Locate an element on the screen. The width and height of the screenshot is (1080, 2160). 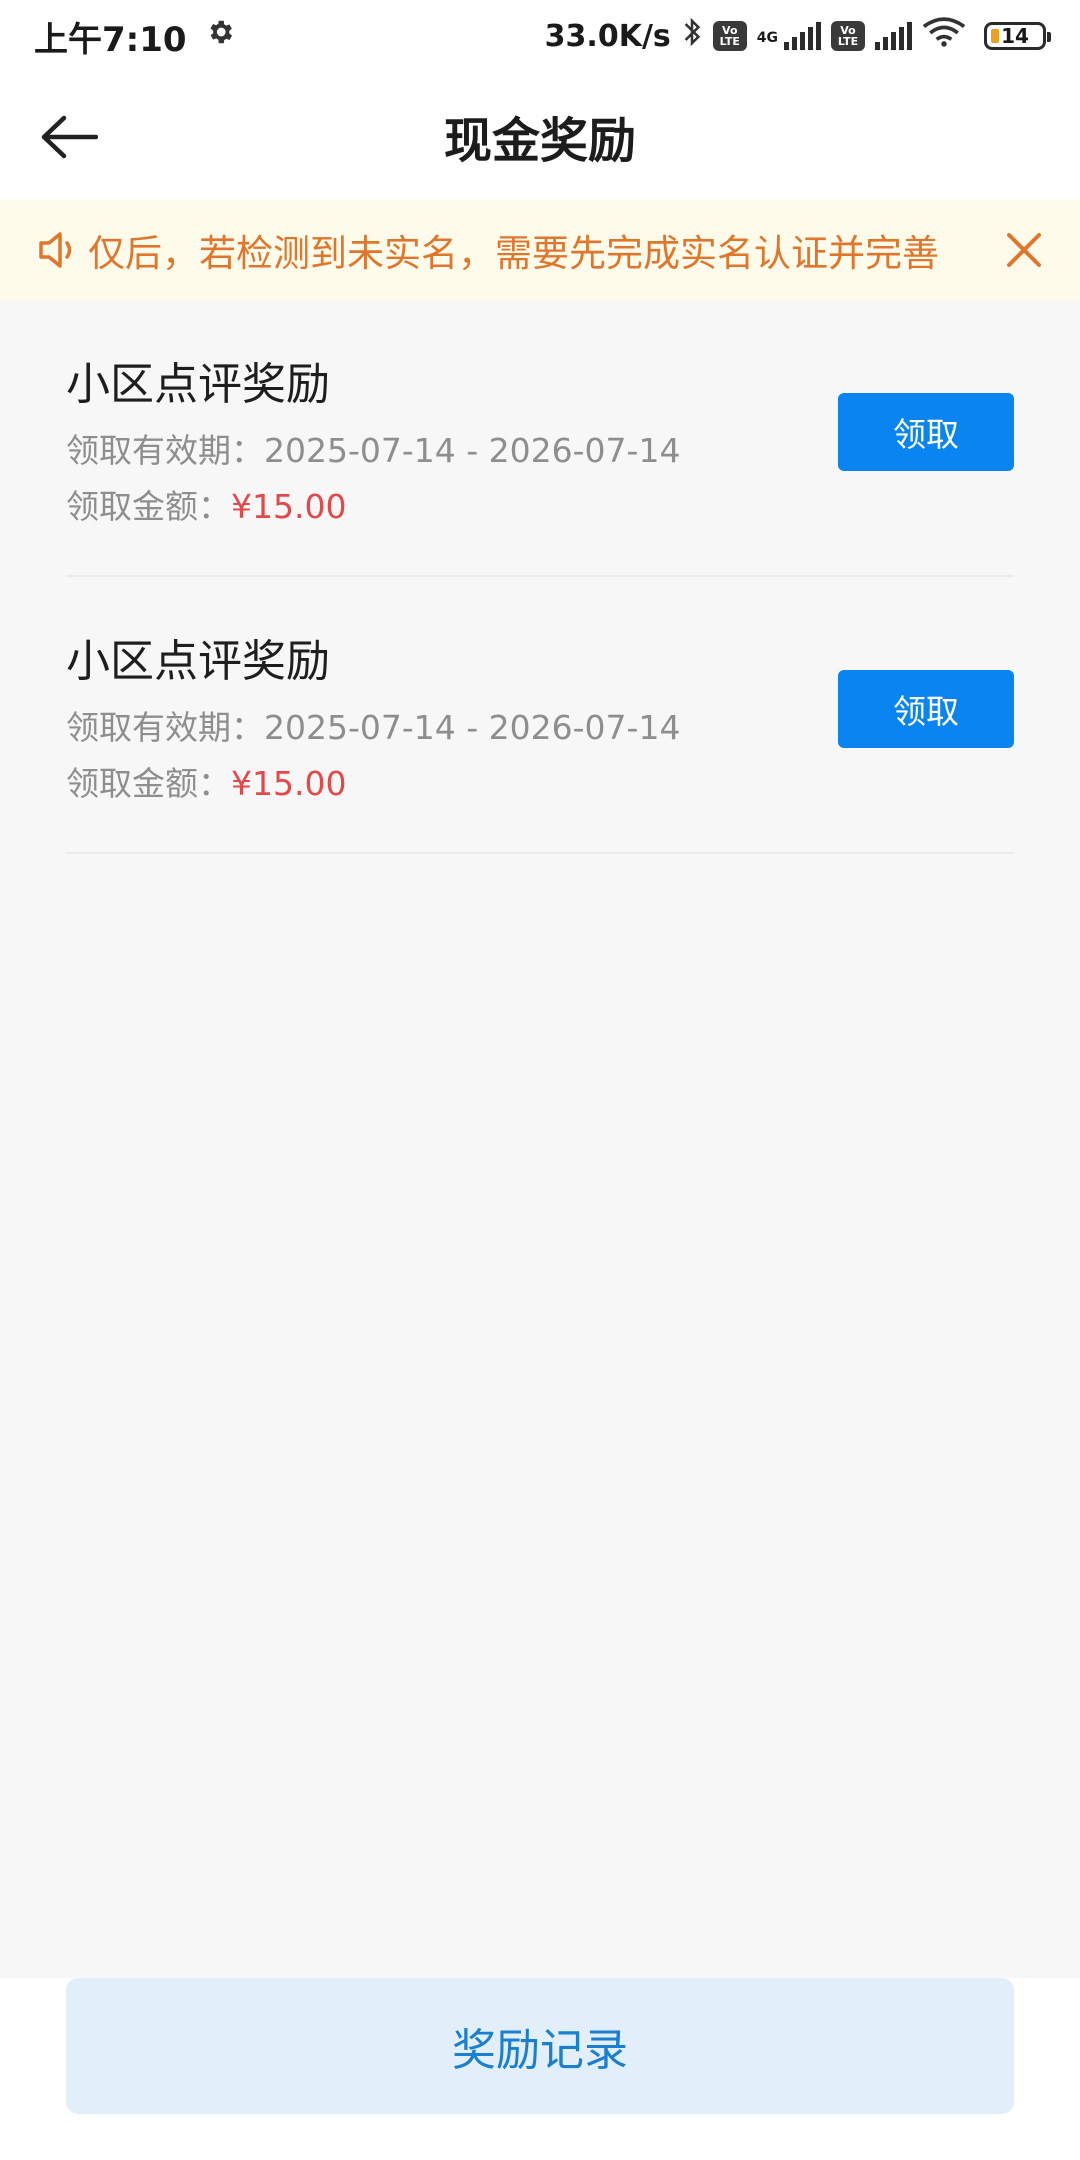
page-title: 现金奖励 is located at coordinates (539, 141).